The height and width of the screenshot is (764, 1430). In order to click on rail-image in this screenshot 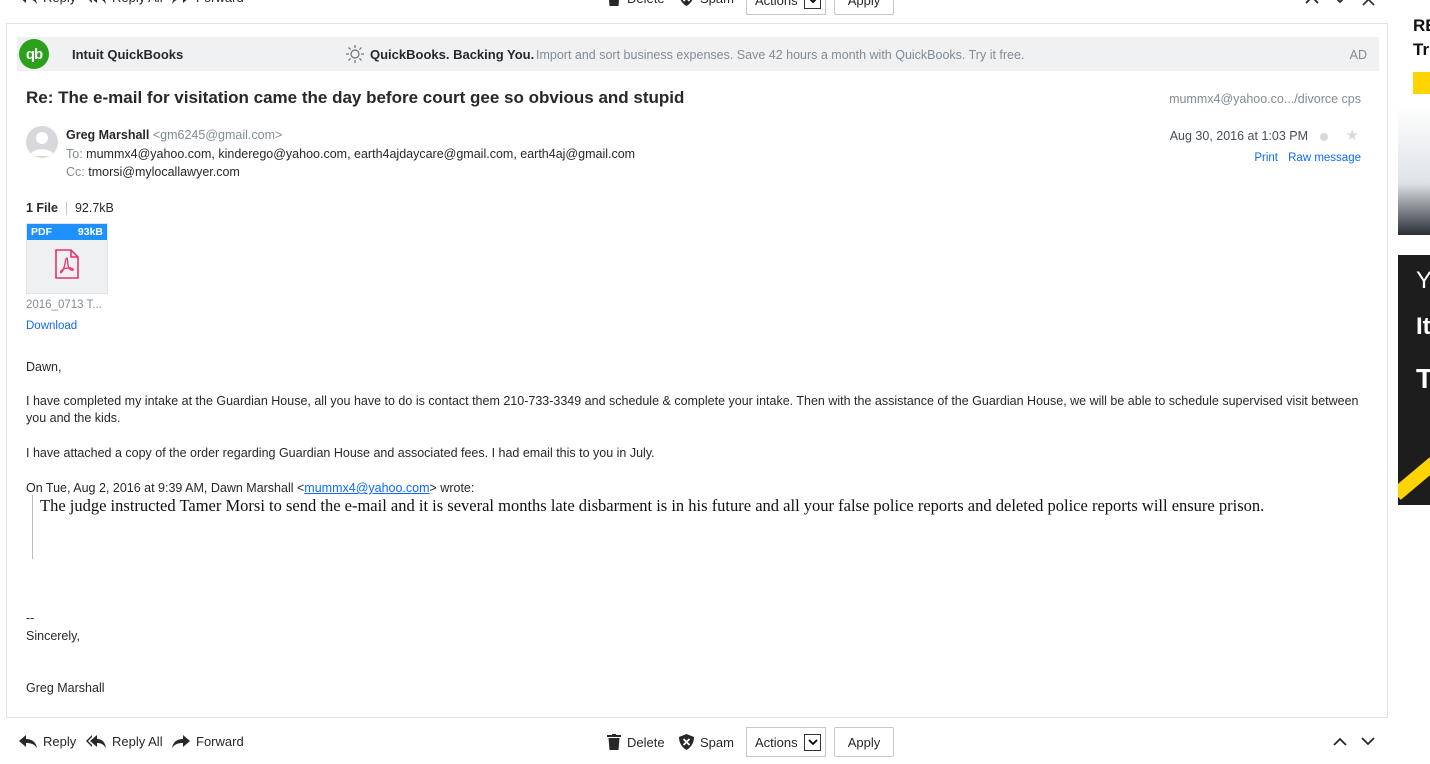, I will do `click(1414, 170)`.